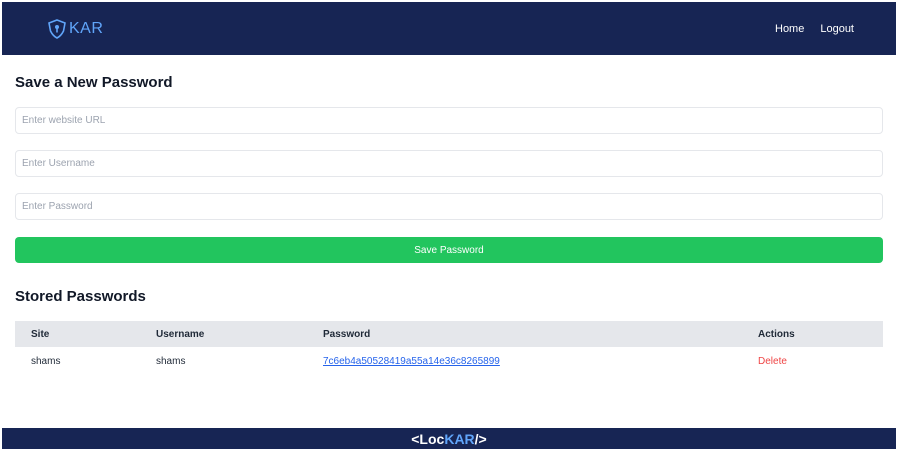 This screenshot has width=898, height=449. I want to click on save-password-button: Save Password, so click(449, 250).